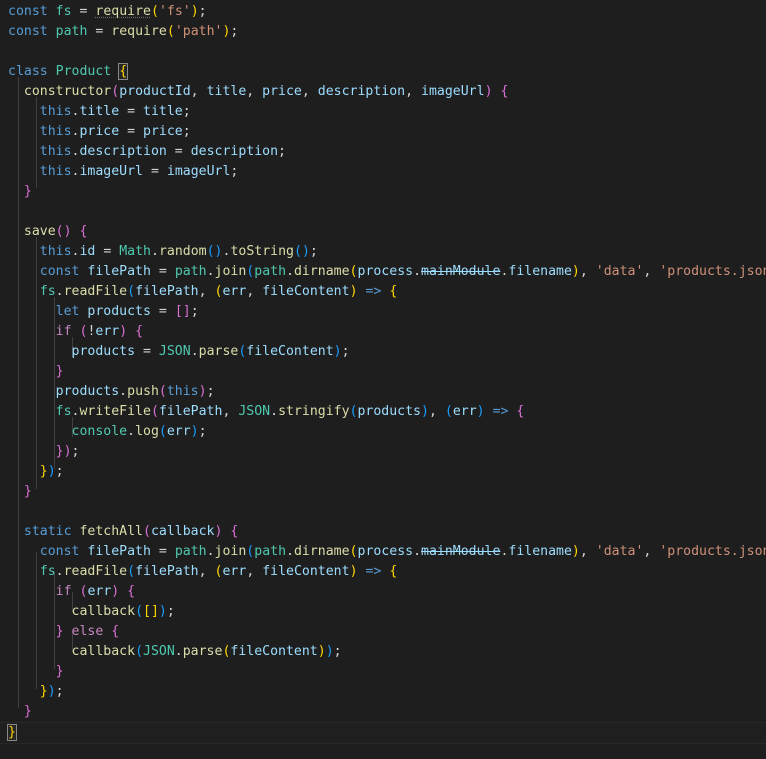  Describe the element at coordinates (383, 32) in the screenshot. I see `code-line-2: const path = require('path');` at that location.